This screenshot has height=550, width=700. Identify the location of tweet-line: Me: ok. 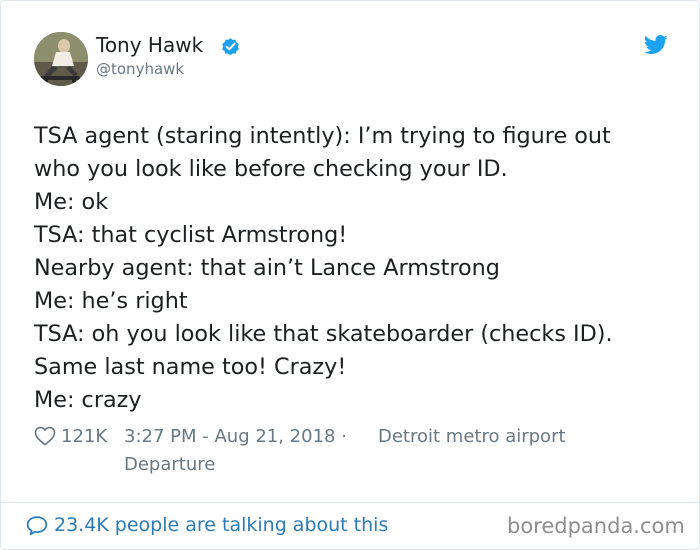
(71, 202).